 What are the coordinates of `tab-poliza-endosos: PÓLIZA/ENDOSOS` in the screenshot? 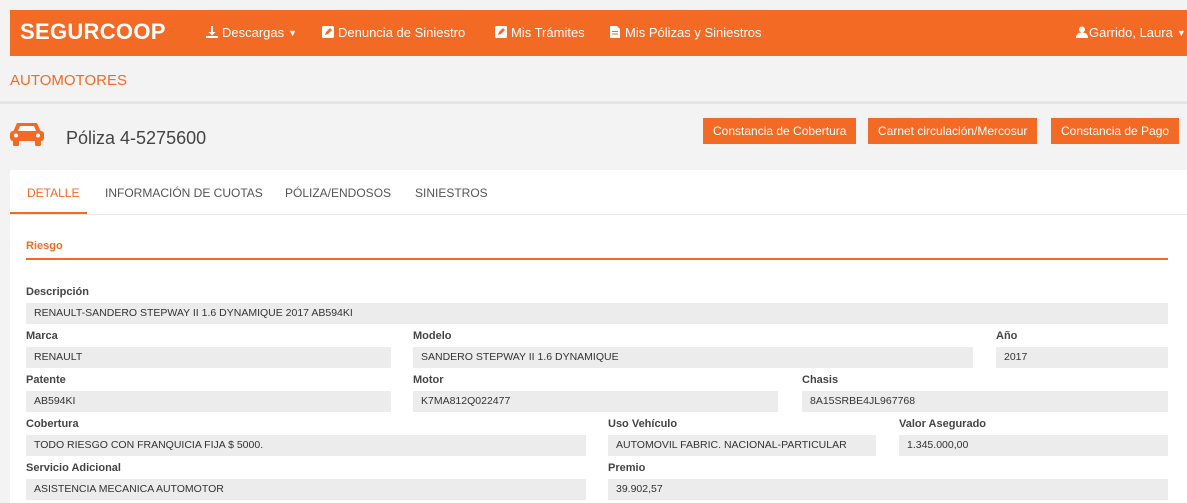 It's located at (338, 193).